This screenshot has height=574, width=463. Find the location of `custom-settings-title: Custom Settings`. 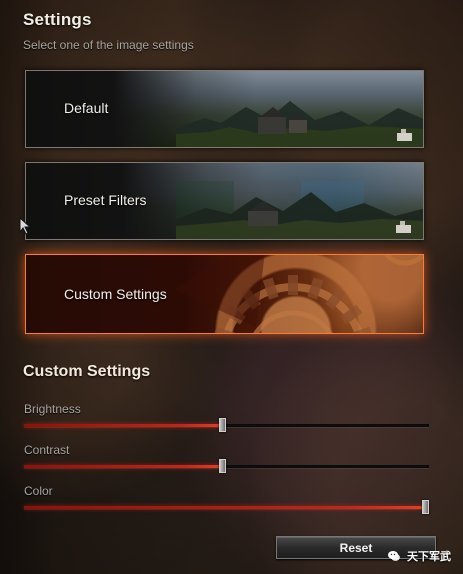

custom-settings-title: Custom Settings is located at coordinates (87, 371).